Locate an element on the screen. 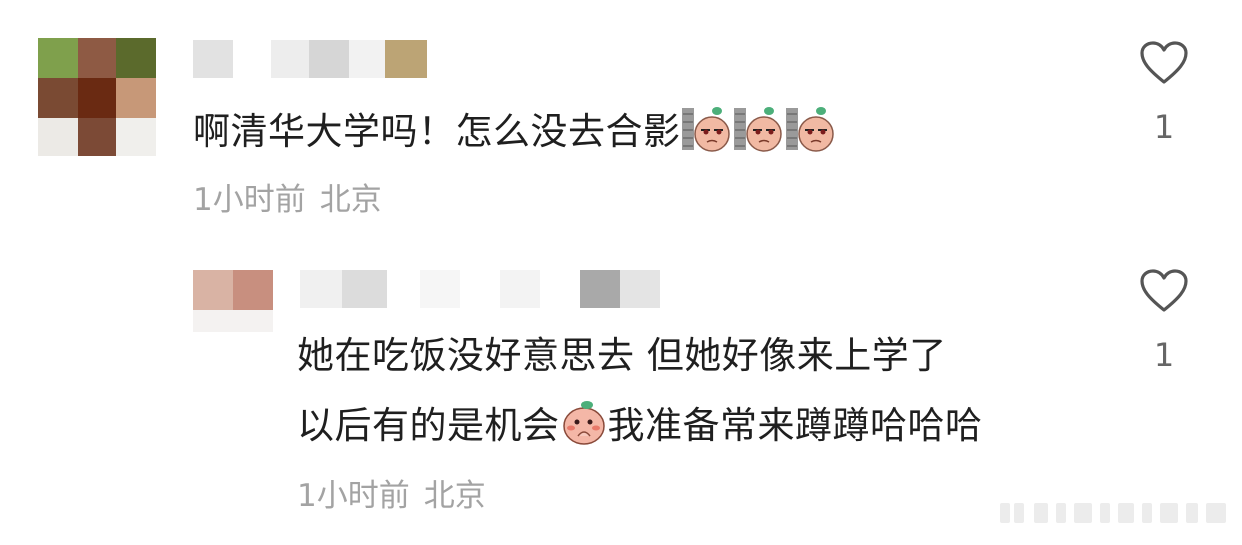 The image size is (1242, 545). reply-text-line-1: 她在吃饭没好意思去 但她好像来上学了 is located at coordinates (622, 356).